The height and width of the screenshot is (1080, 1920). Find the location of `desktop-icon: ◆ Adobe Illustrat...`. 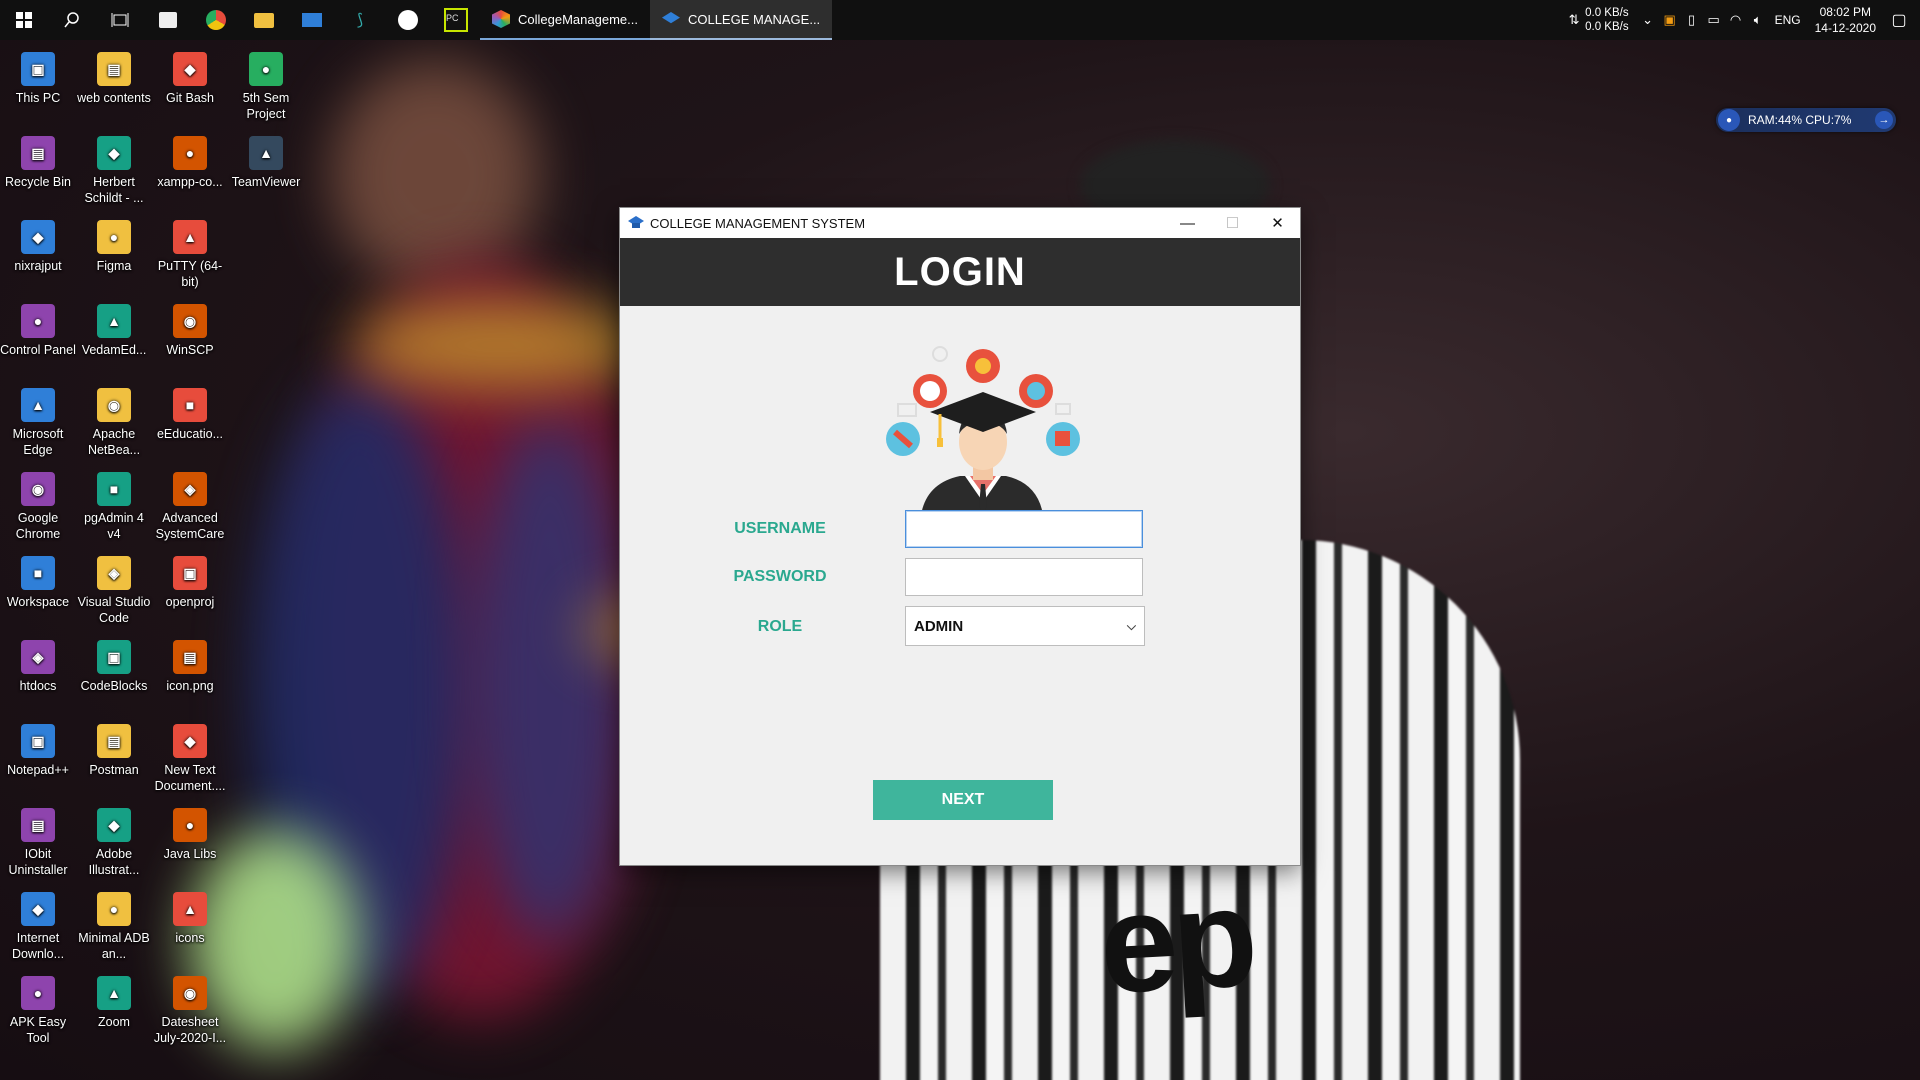

desktop-icon: ◆ Adobe Illustrat... is located at coordinates (114, 839).